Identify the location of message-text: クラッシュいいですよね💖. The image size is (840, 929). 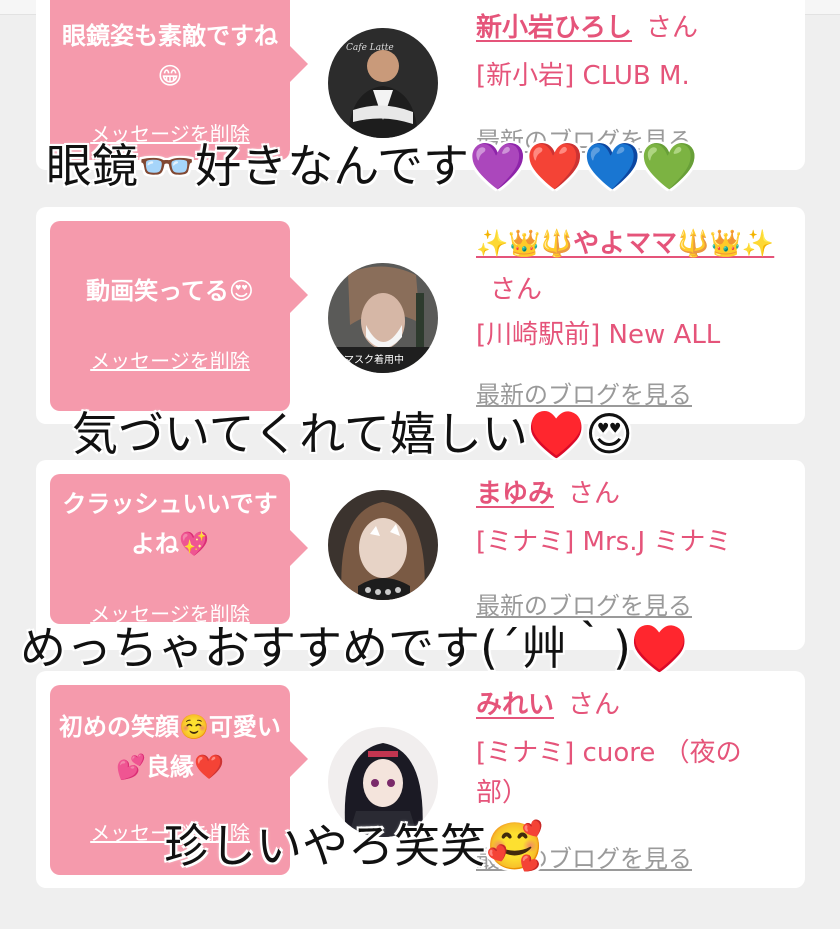
(170, 524).